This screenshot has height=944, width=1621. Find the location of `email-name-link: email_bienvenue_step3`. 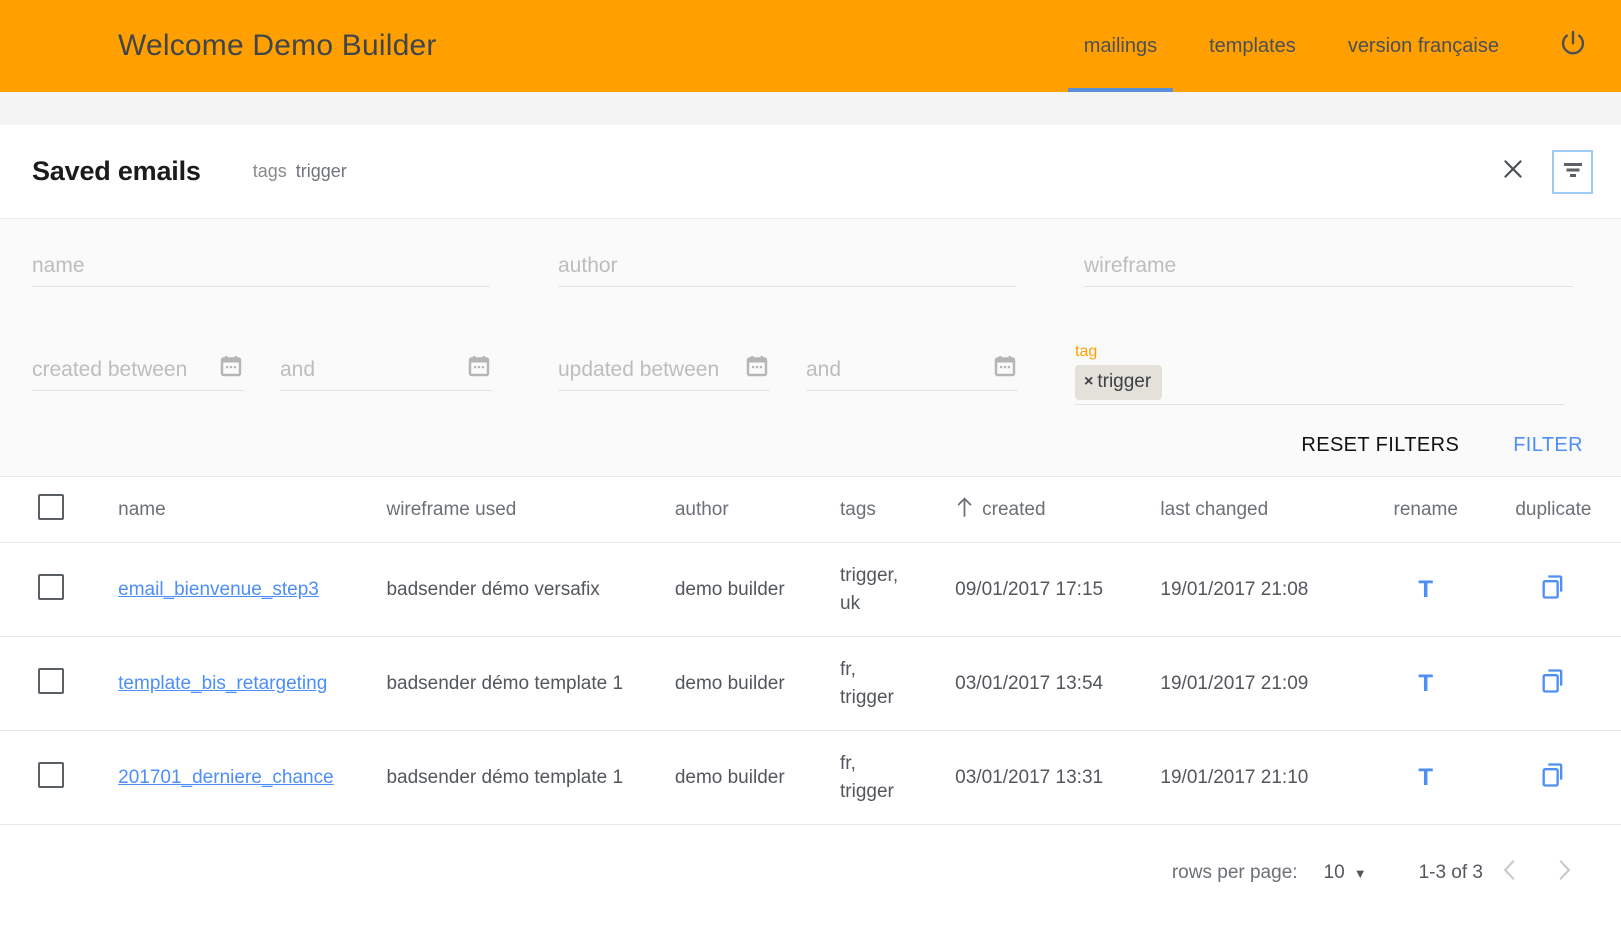

email-name-link: email_bienvenue_step3 is located at coordinates (218, 589).